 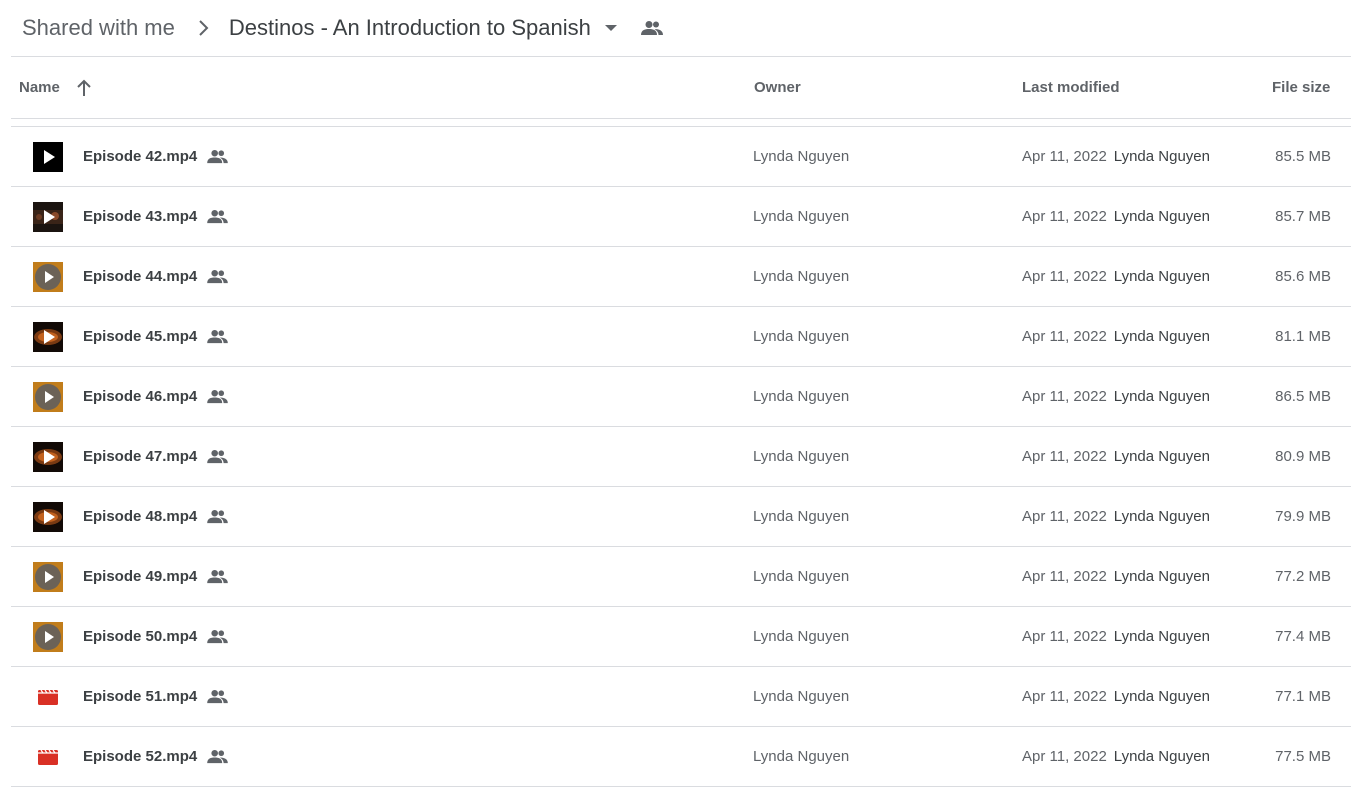 What do you see at coordinates (1303, 636) in the screenshot?
I see `file-size: 77.4 MB` at bounding box center [1303, 636].